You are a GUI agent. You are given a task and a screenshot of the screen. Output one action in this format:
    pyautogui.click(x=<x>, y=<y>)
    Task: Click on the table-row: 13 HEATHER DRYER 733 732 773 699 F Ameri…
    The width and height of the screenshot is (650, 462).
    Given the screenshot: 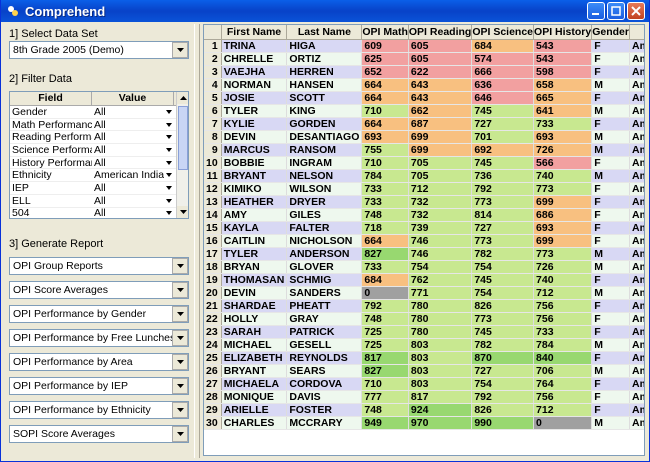 What is the action you would take?
    pyautogui.click(x=424, y=202)
    